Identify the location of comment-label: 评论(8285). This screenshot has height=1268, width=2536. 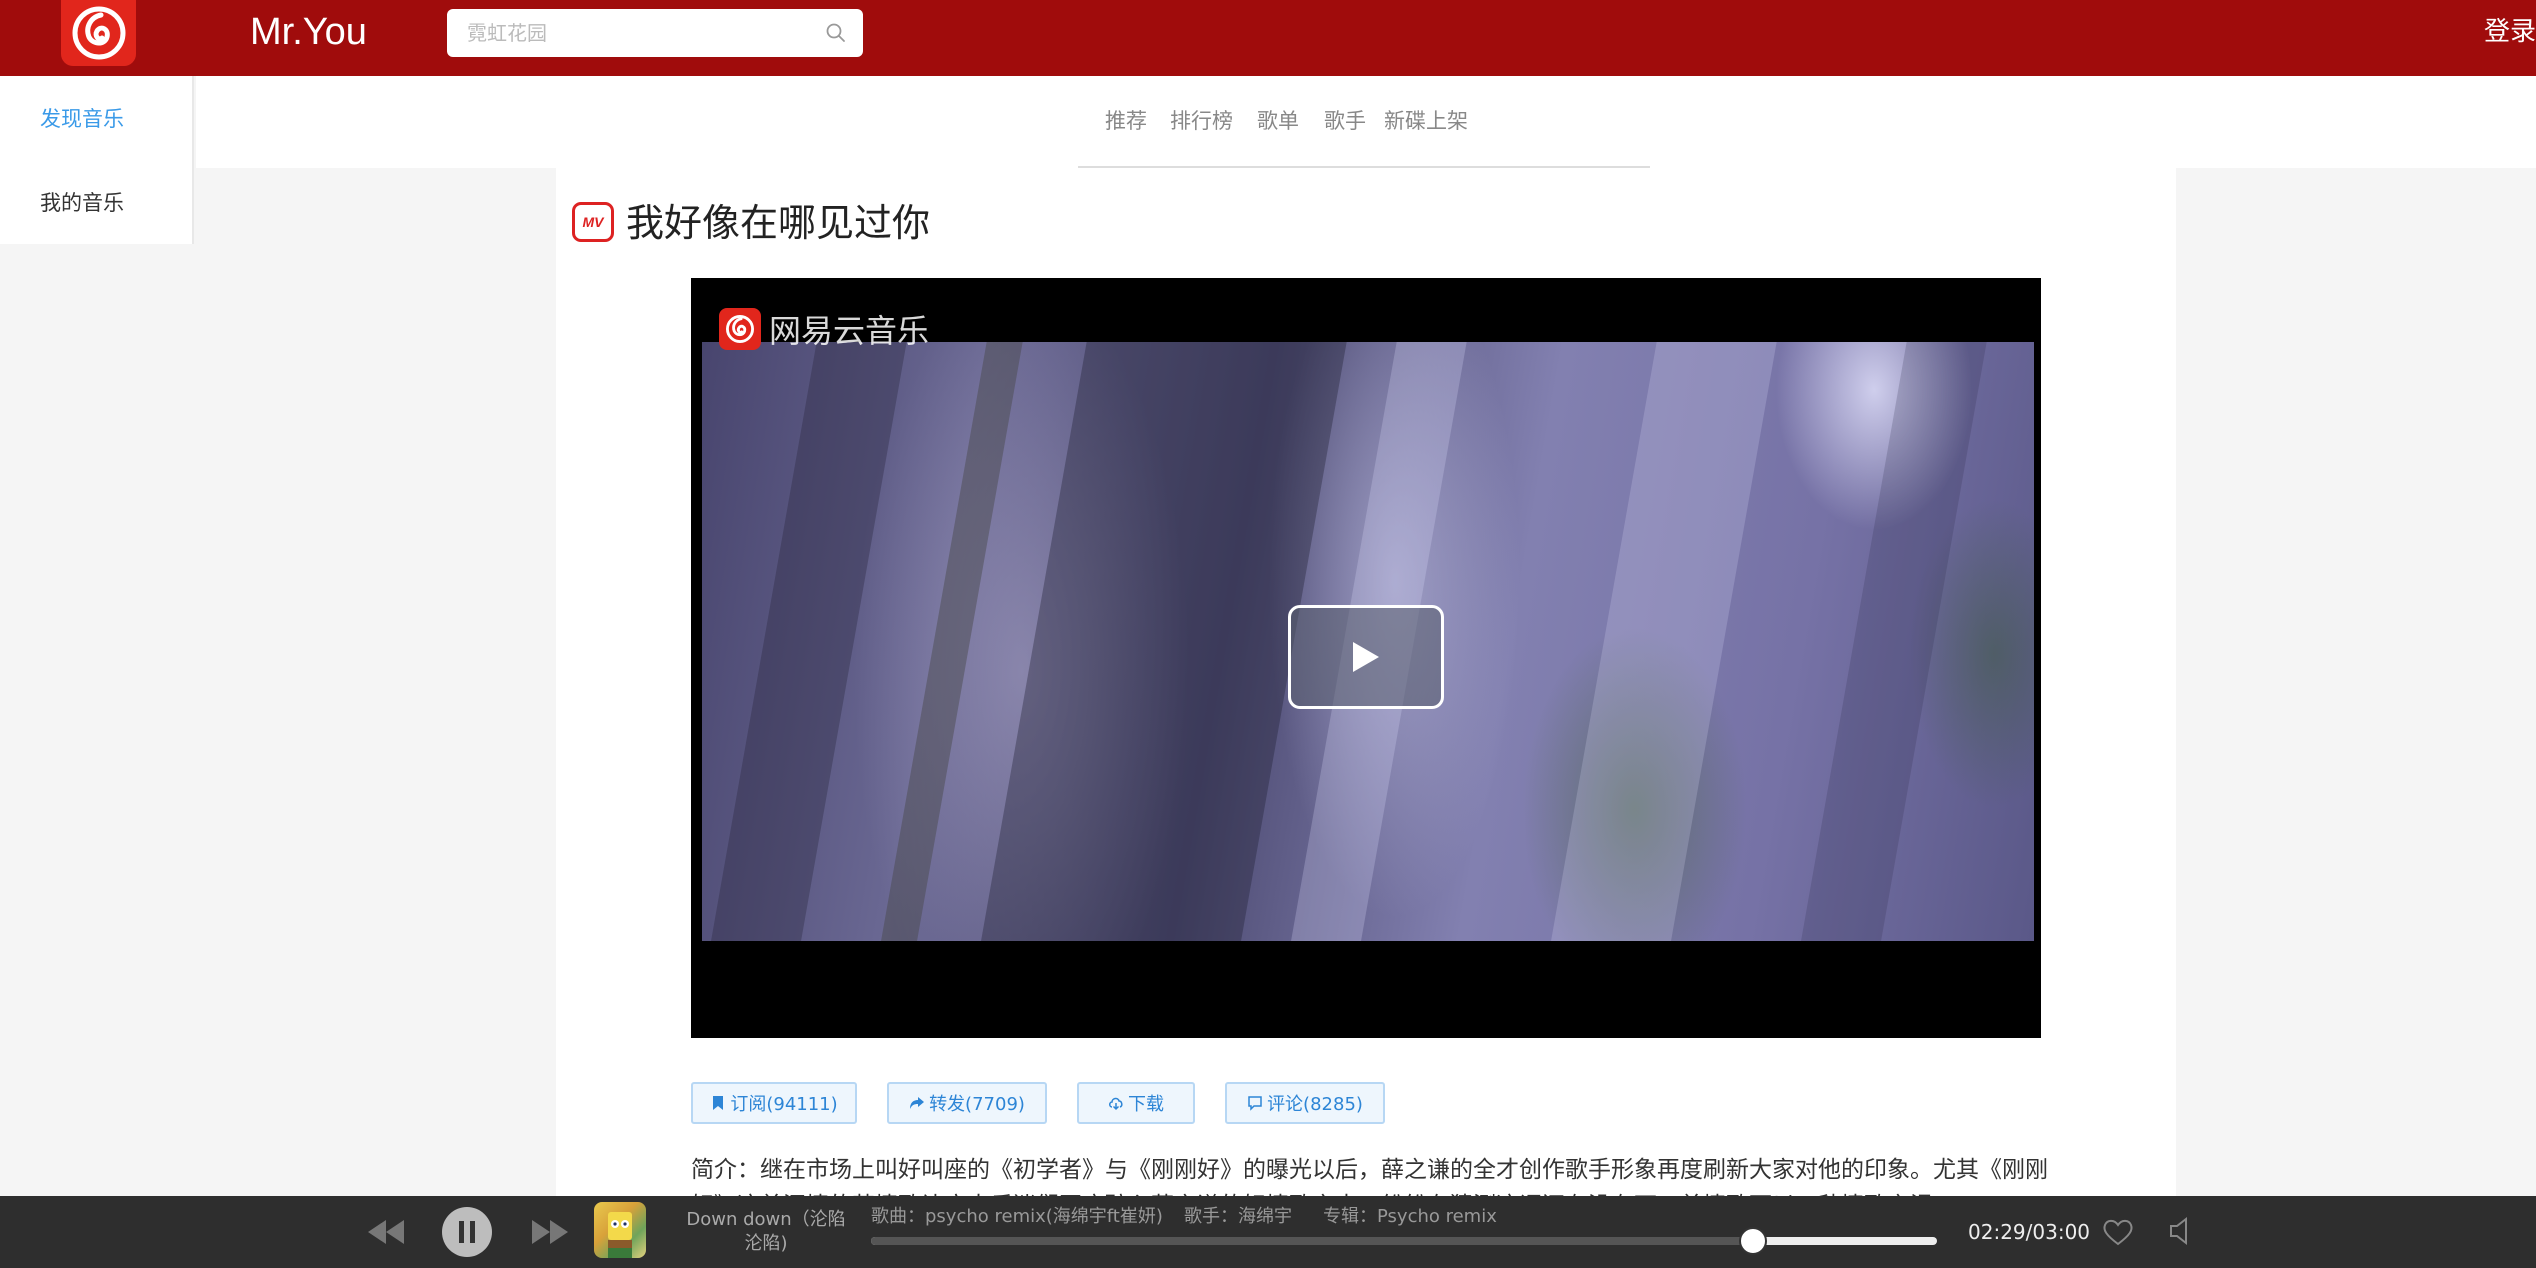
(1315, 1104).